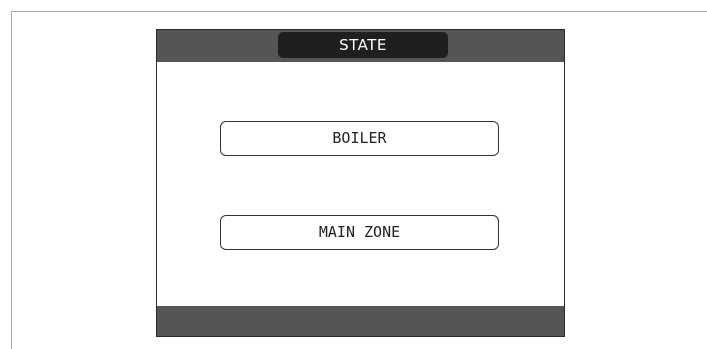 Image resolution: width=707 pixels, height=349 pixels. I want to click on main-zone-button: MAIN ZONE, so click(359, 232).